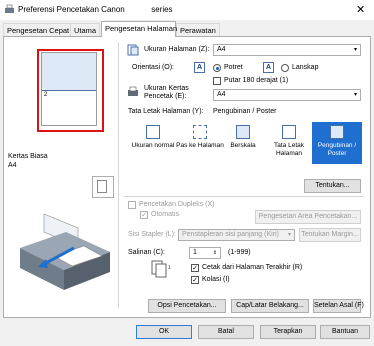 The image size is (374, 346). Describe the element at coordinates (164, 332) in the screenshot. I see `ok-button: OK` at that location.